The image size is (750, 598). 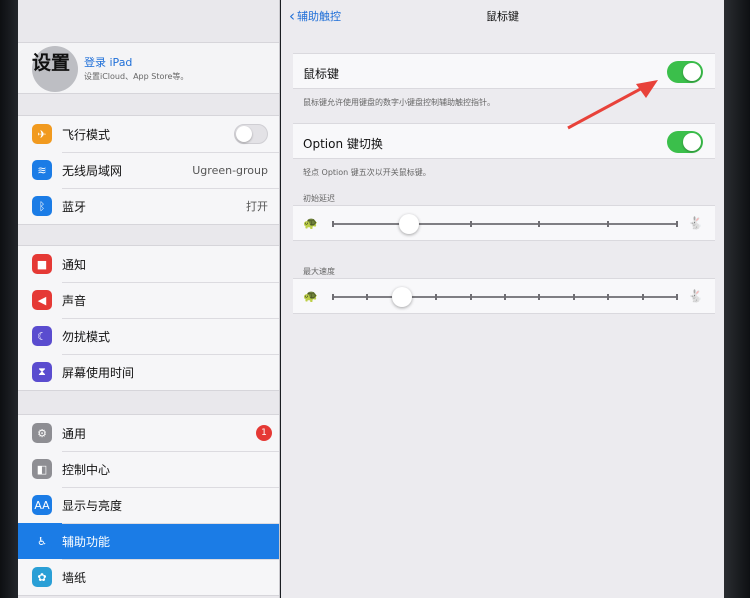 I want to click on display-icon: AA, so click(x=42, y=505).